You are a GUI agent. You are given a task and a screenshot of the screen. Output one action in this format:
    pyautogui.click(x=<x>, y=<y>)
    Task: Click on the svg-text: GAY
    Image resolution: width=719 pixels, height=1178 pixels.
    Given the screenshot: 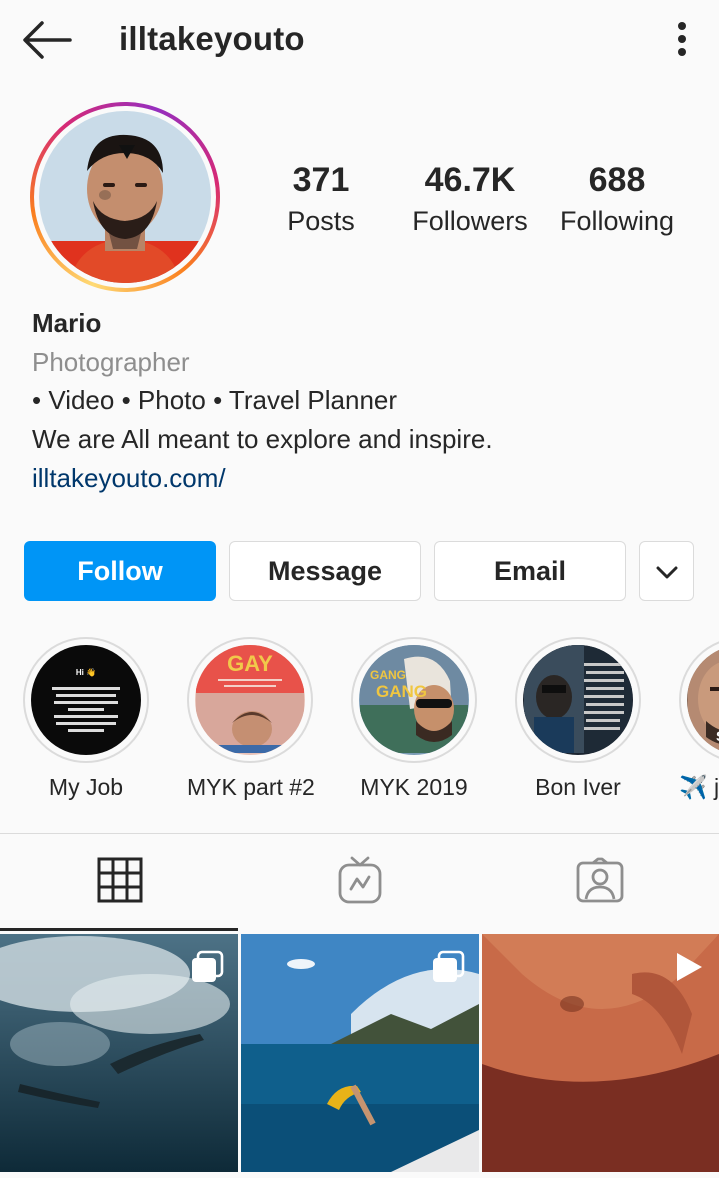 What is the action you would take?
    pyautogui.click(x=250, y=663)
    